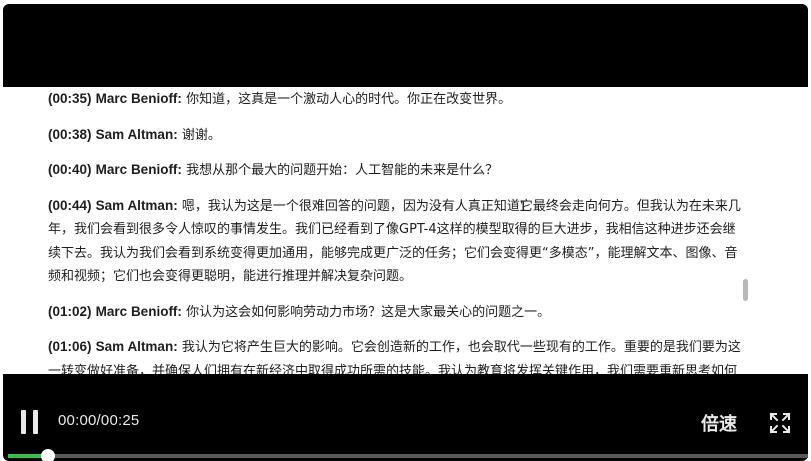  Describe the element at coordinates (70, 205) in the screenshot. I see `transcript-speaker: (00:44)` at that location.